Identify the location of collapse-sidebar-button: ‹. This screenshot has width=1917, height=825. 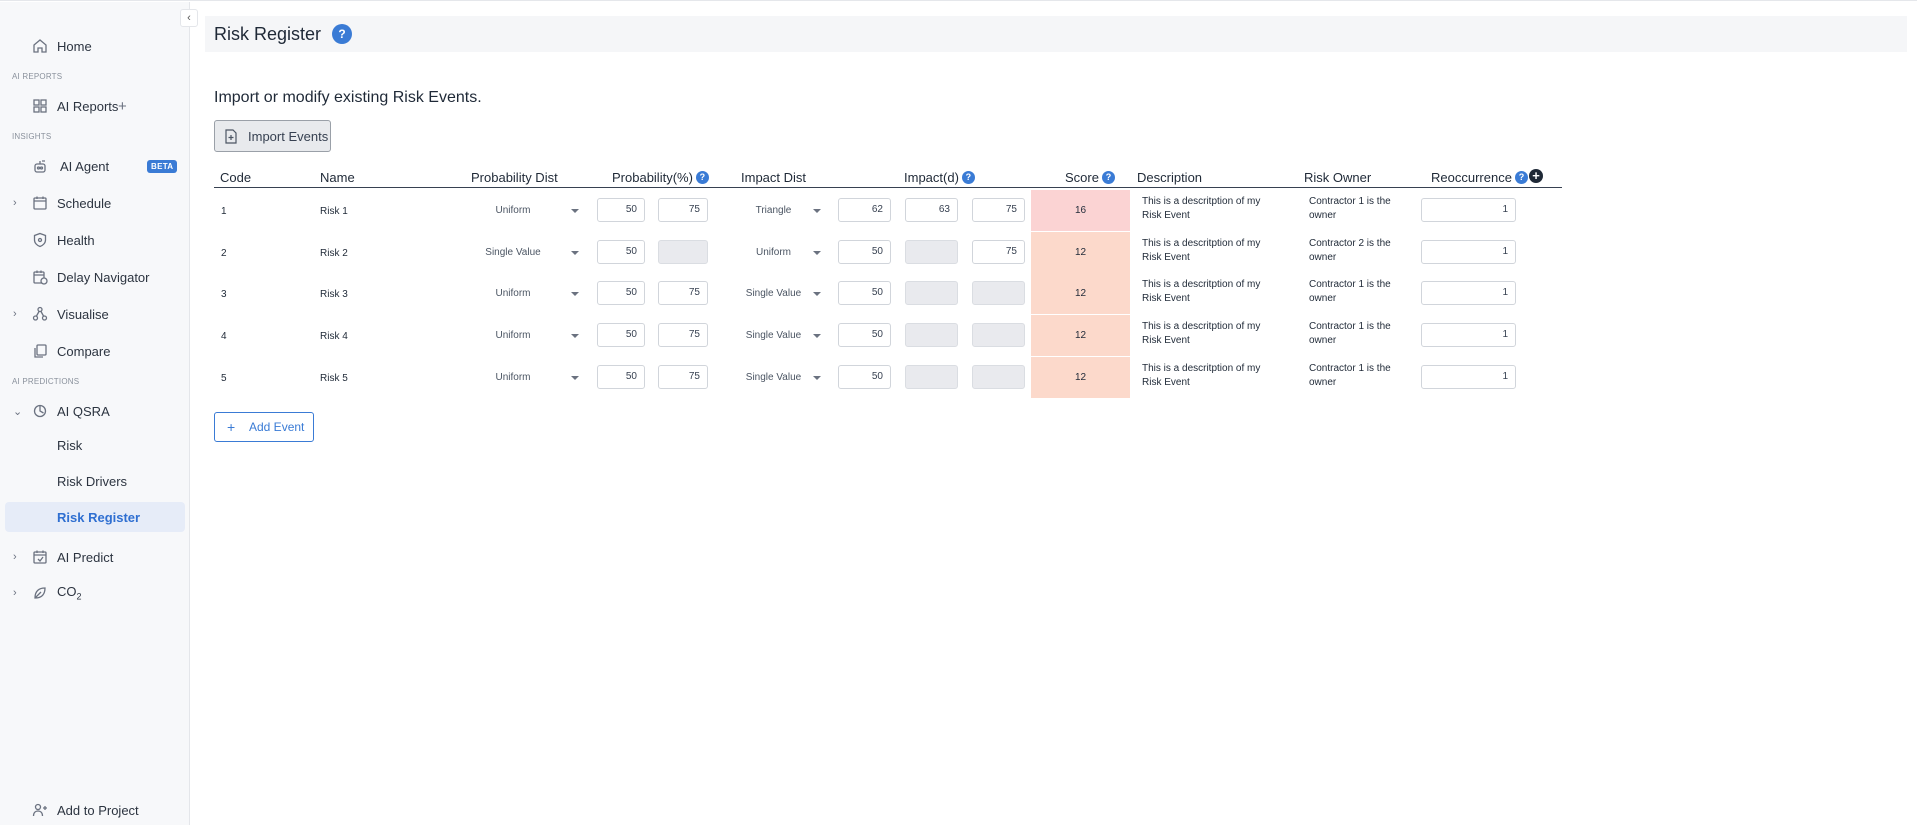
(189, 18).